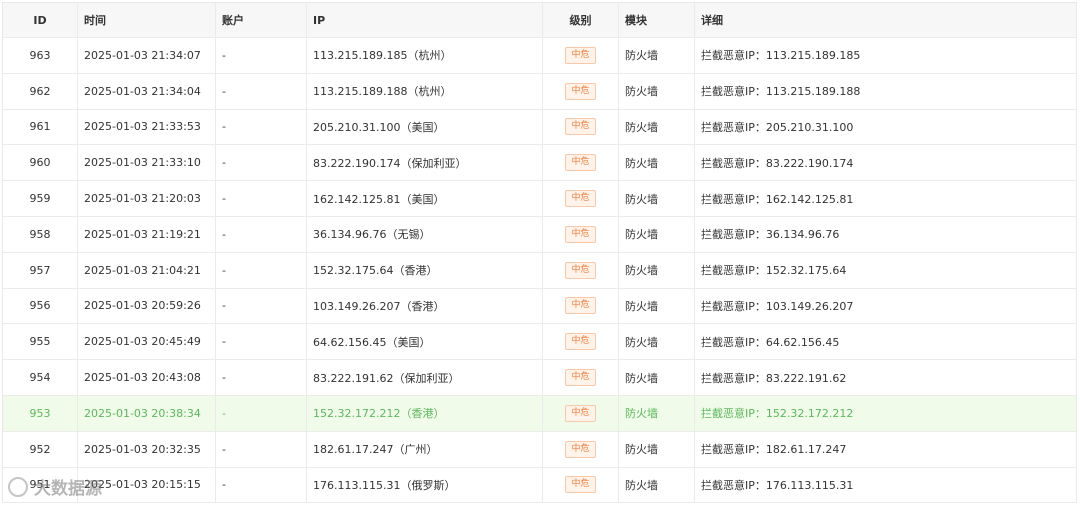 The image size is (1080, 506). I want to click on cell-time: 2025-01-03 20:43:08, so click(146, 377).